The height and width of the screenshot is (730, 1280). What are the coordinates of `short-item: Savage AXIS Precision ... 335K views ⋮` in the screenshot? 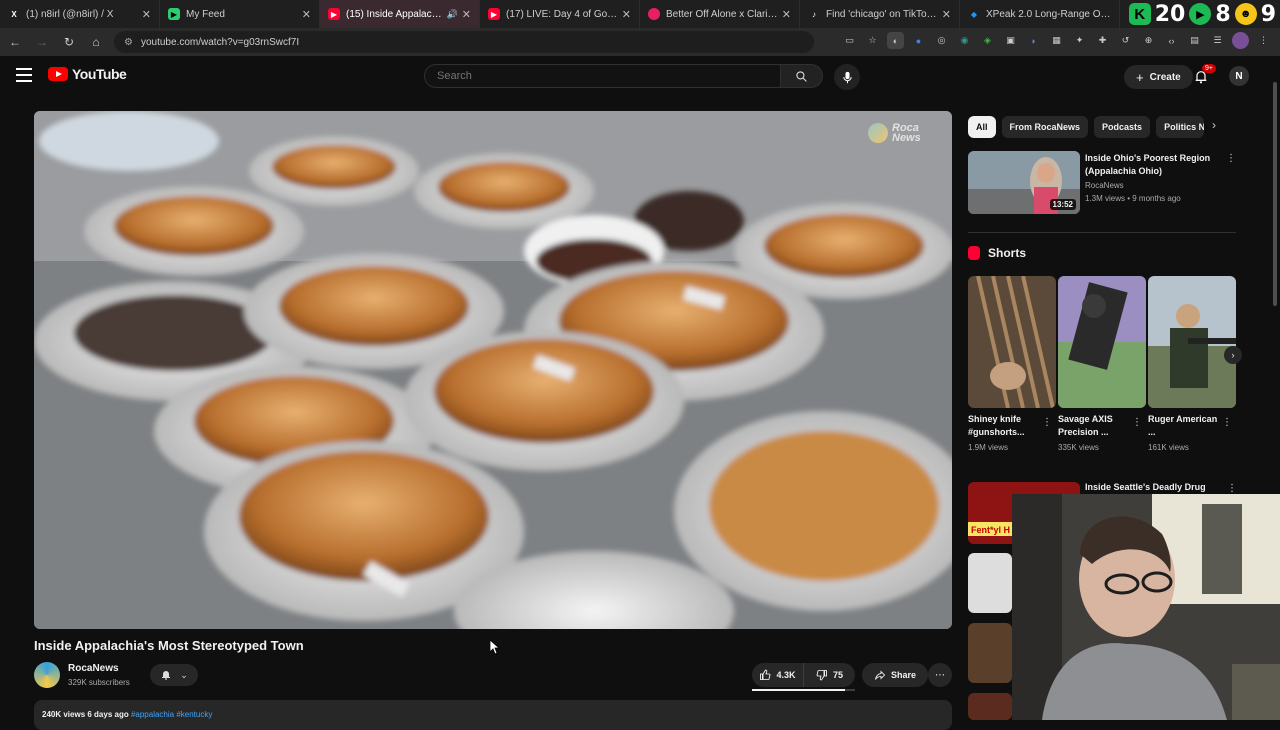 It's located at (1102, 364).